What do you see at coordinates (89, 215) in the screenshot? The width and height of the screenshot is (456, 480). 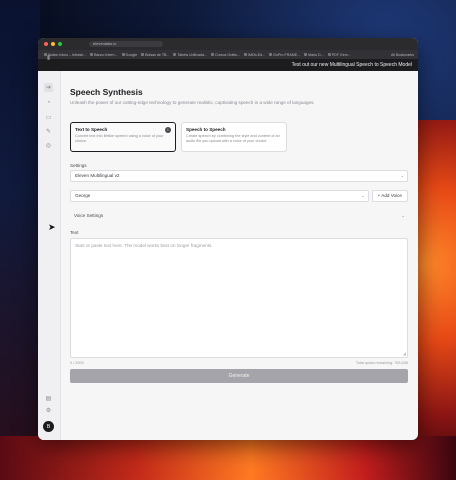 I see `voice-settings-label: Voice Settings` at bounding box center [89, 215].